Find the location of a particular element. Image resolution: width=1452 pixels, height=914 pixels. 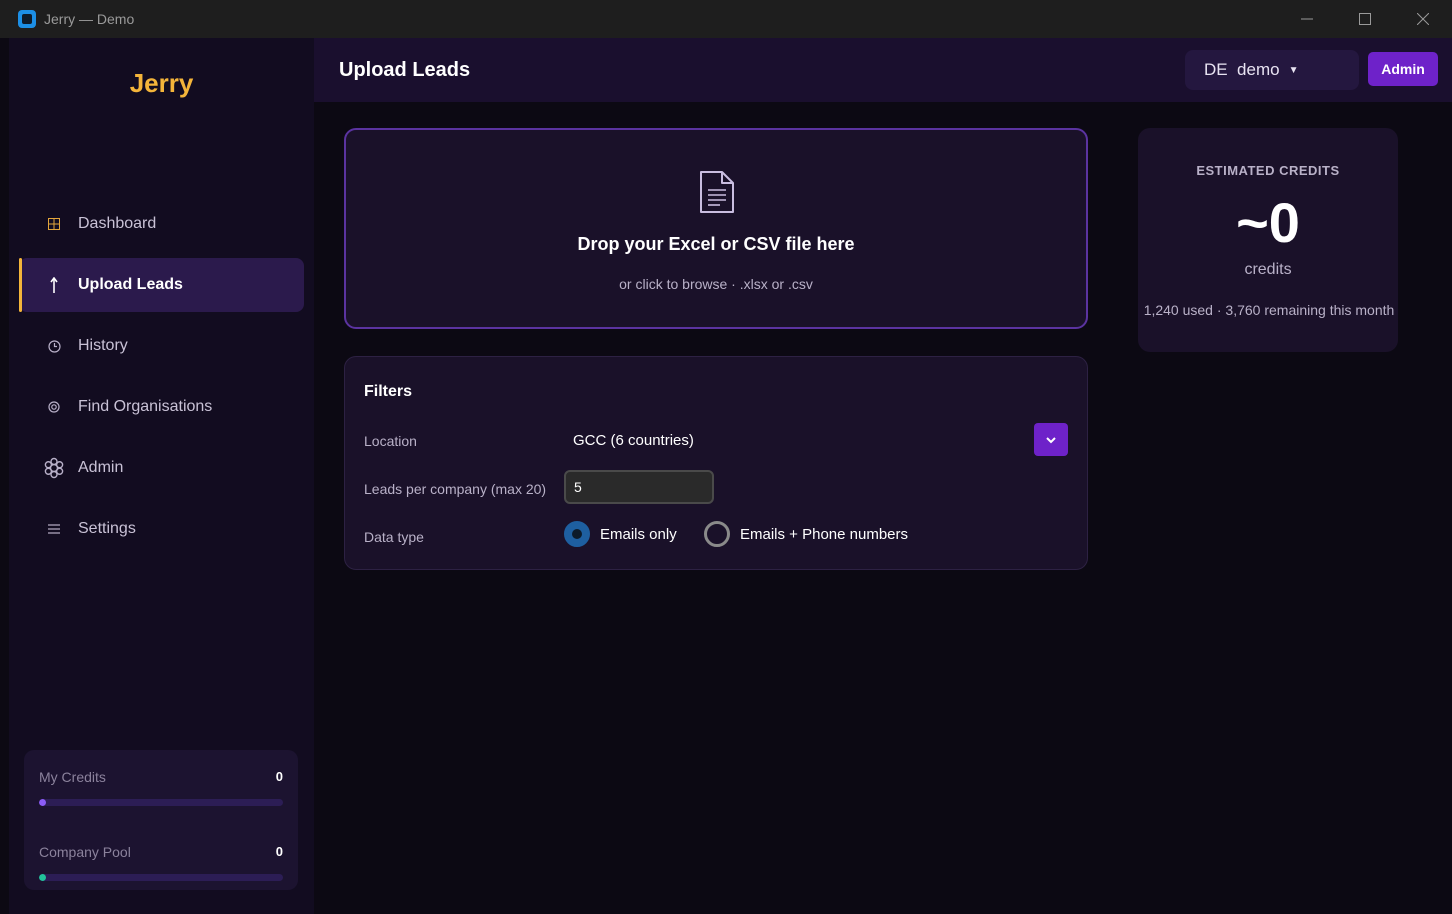

window-title: Jerry — Demo is located at coordinates (89, 19).